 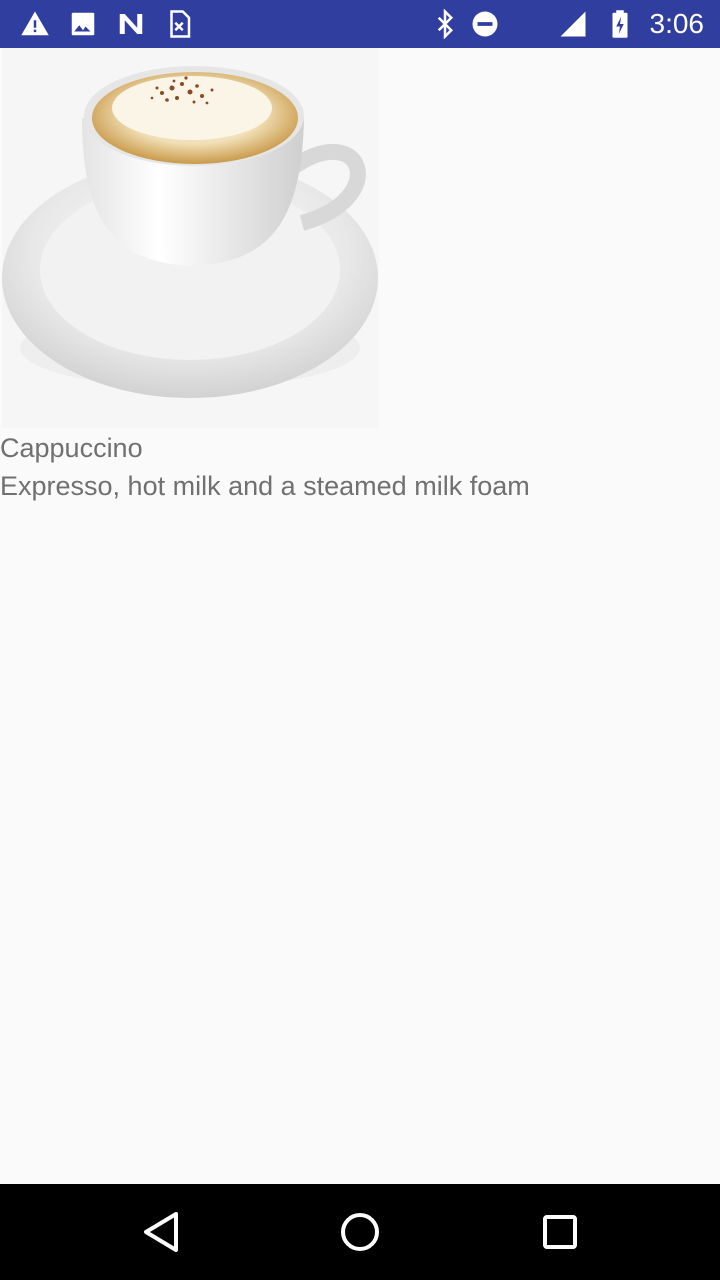 I want to click on sim-card-icon, so click(x=179, y=24).